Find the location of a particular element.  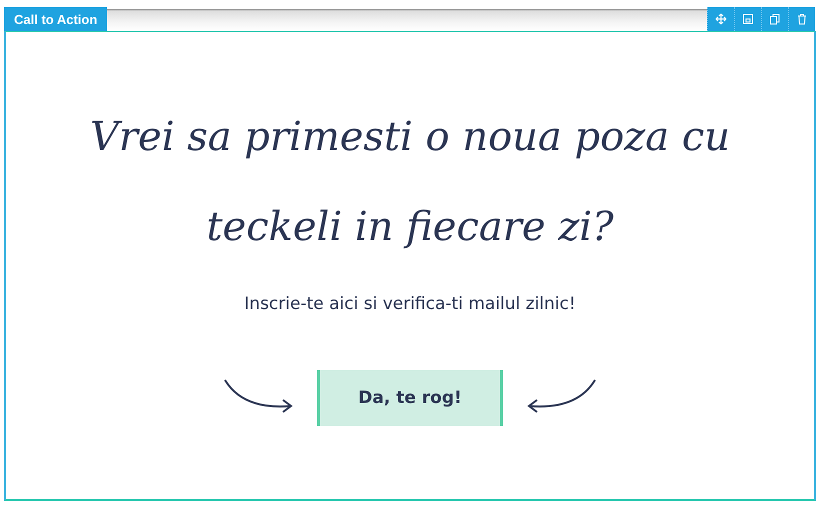

subtitle: Inscrie-te aici si verifica-ti mailul zilnic! is located at coordinates (410, 304).